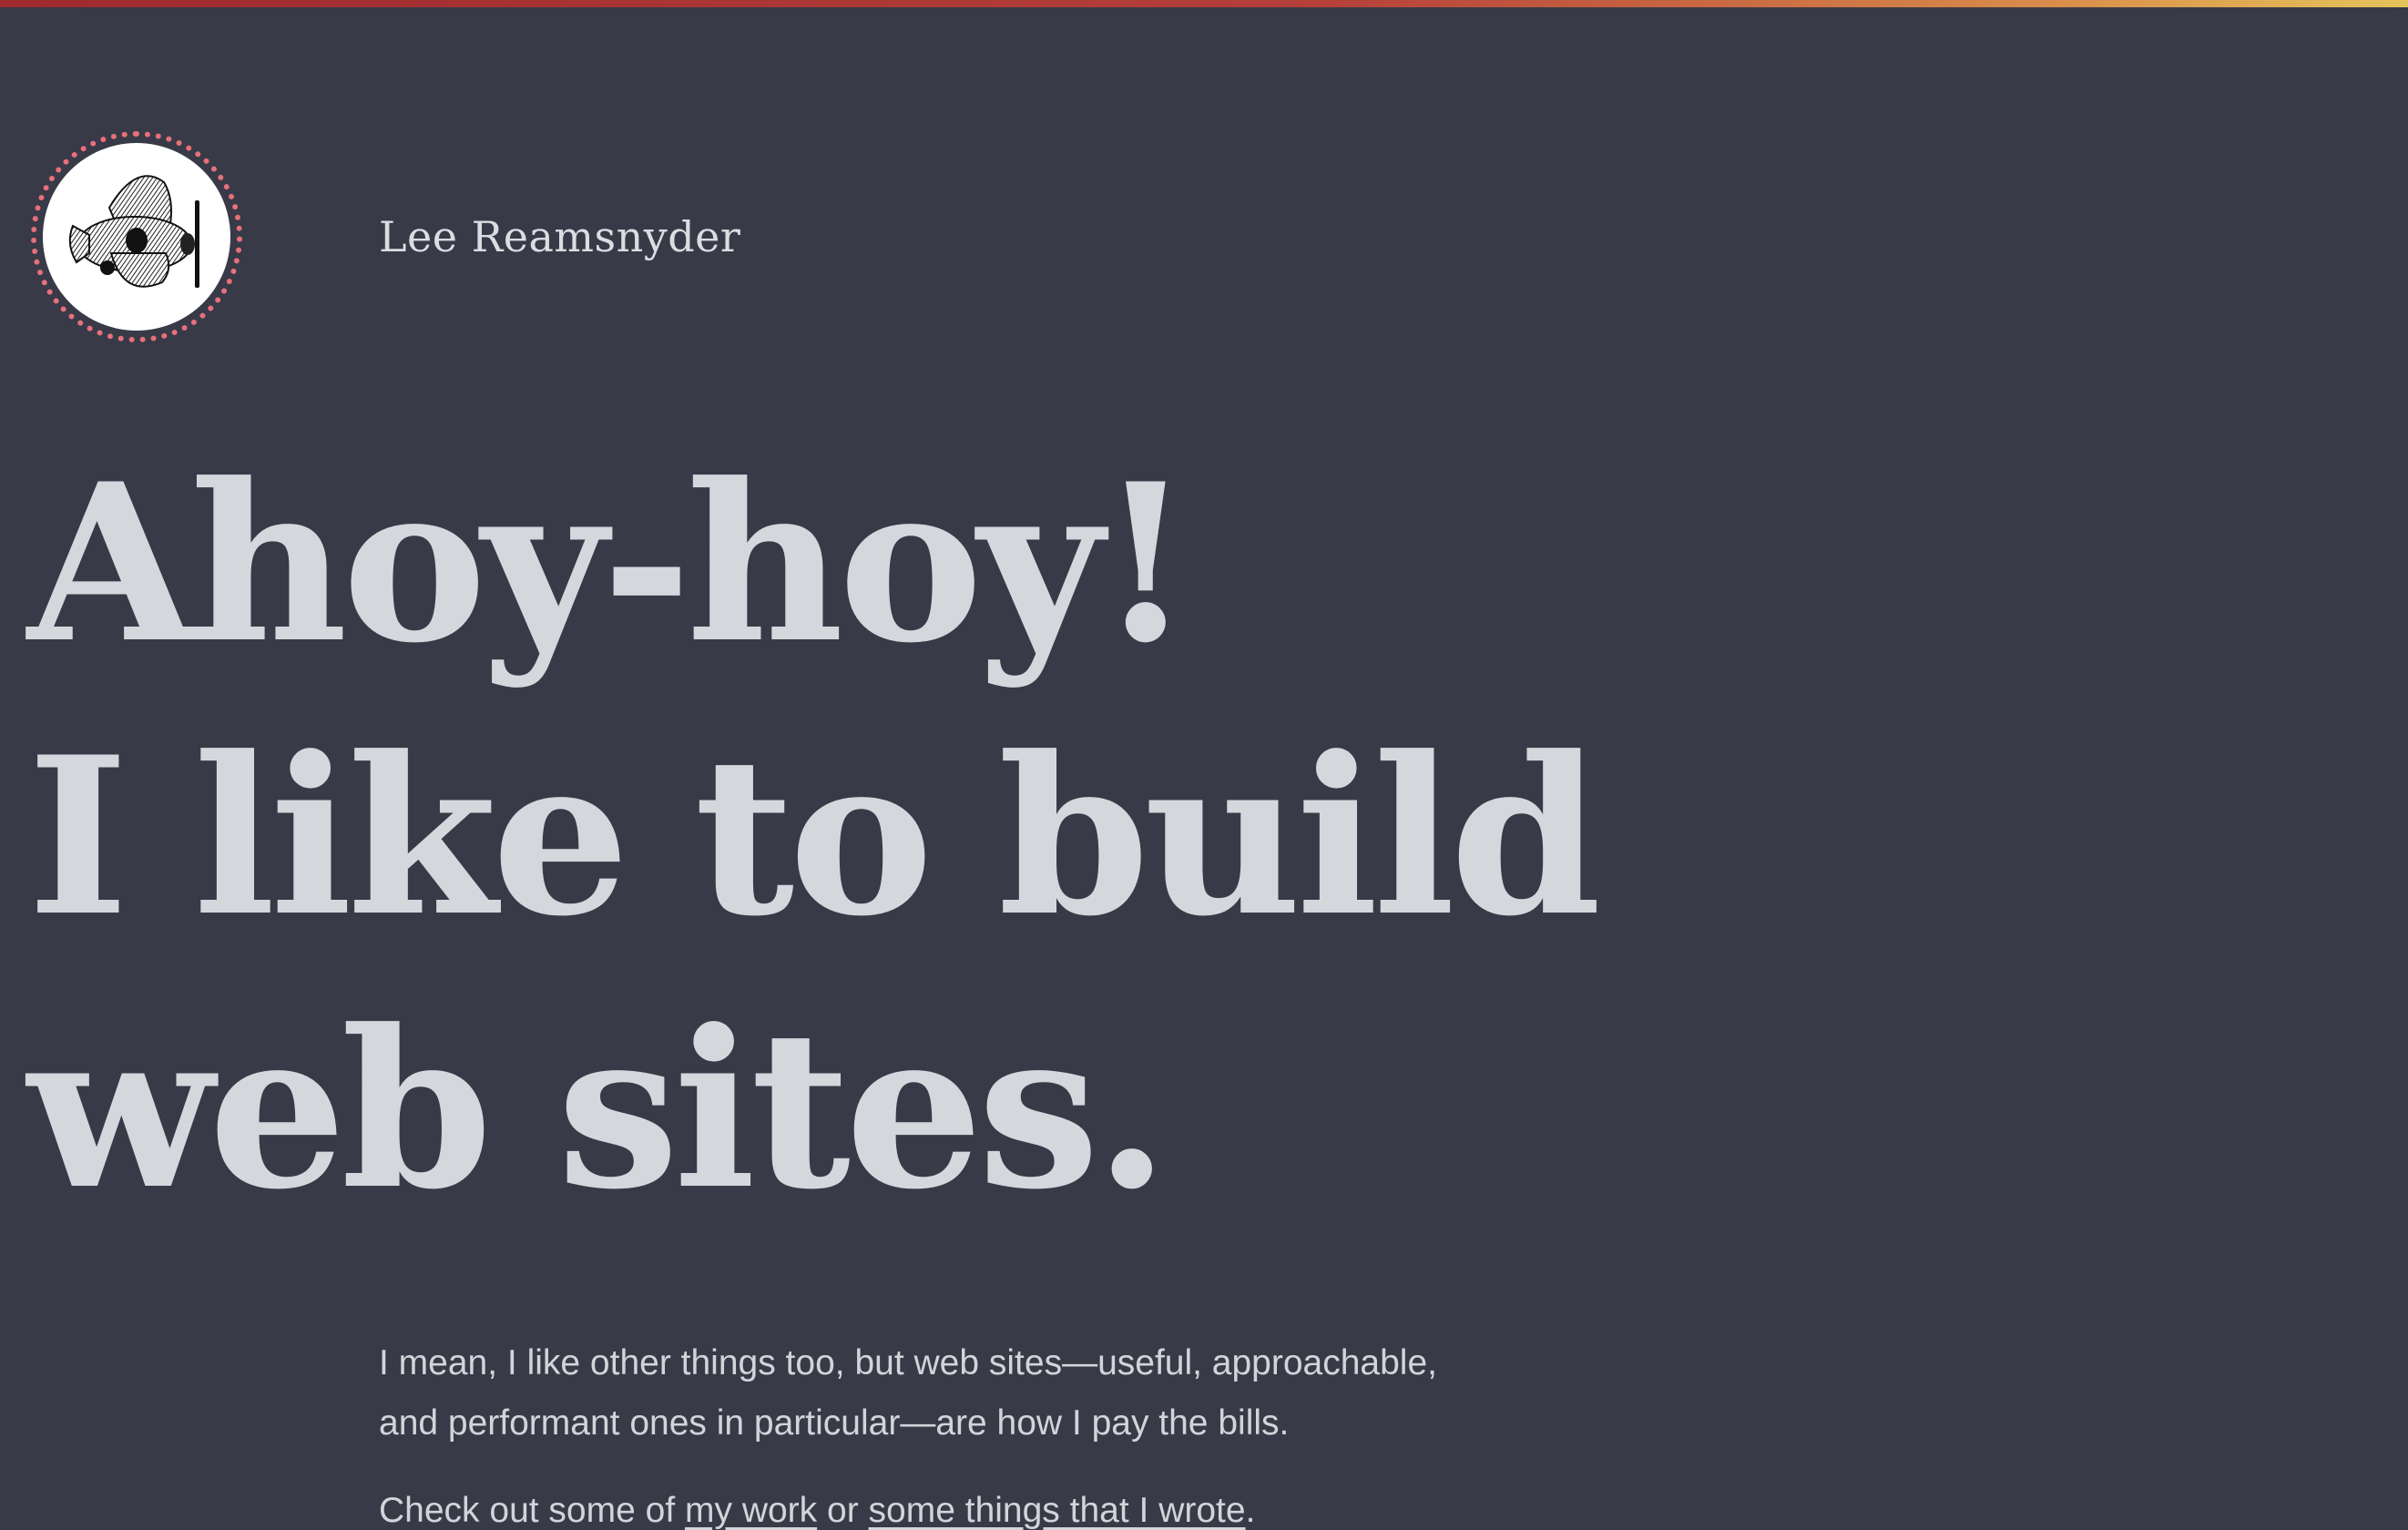  I want to click on hero-line-1: Ahoy-hoy!, so click(610, 564).